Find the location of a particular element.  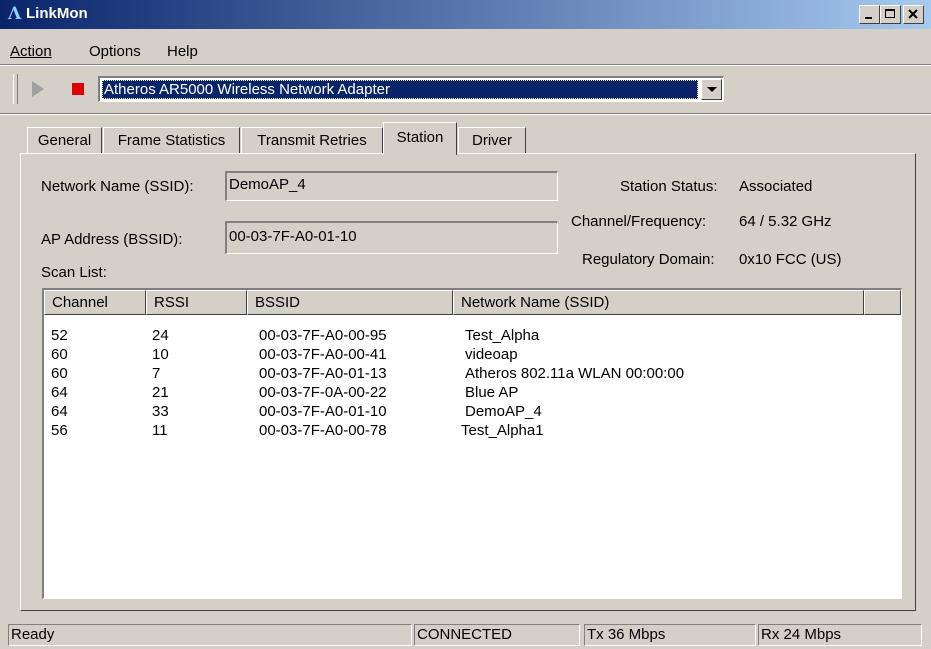

tab-driver-label: Driver is located at coordinates (492, 140).